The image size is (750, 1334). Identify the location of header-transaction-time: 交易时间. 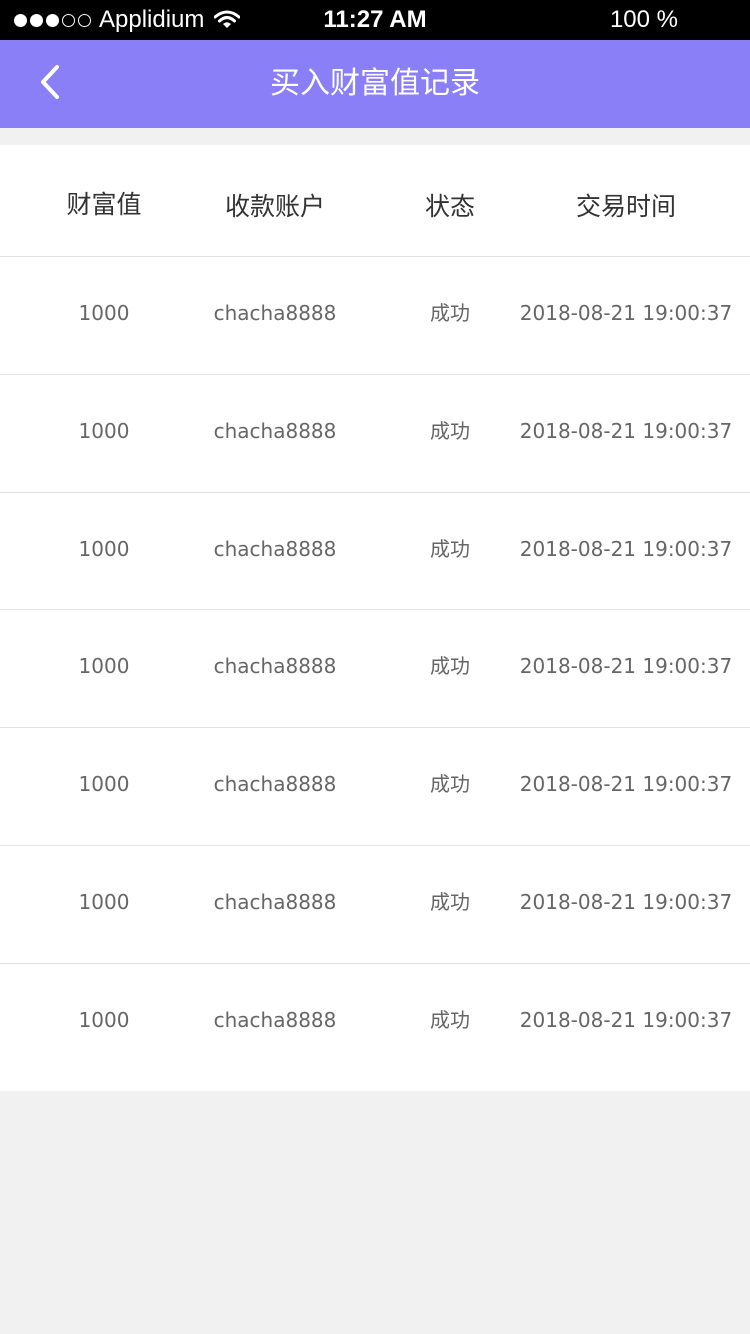
(625, 206).